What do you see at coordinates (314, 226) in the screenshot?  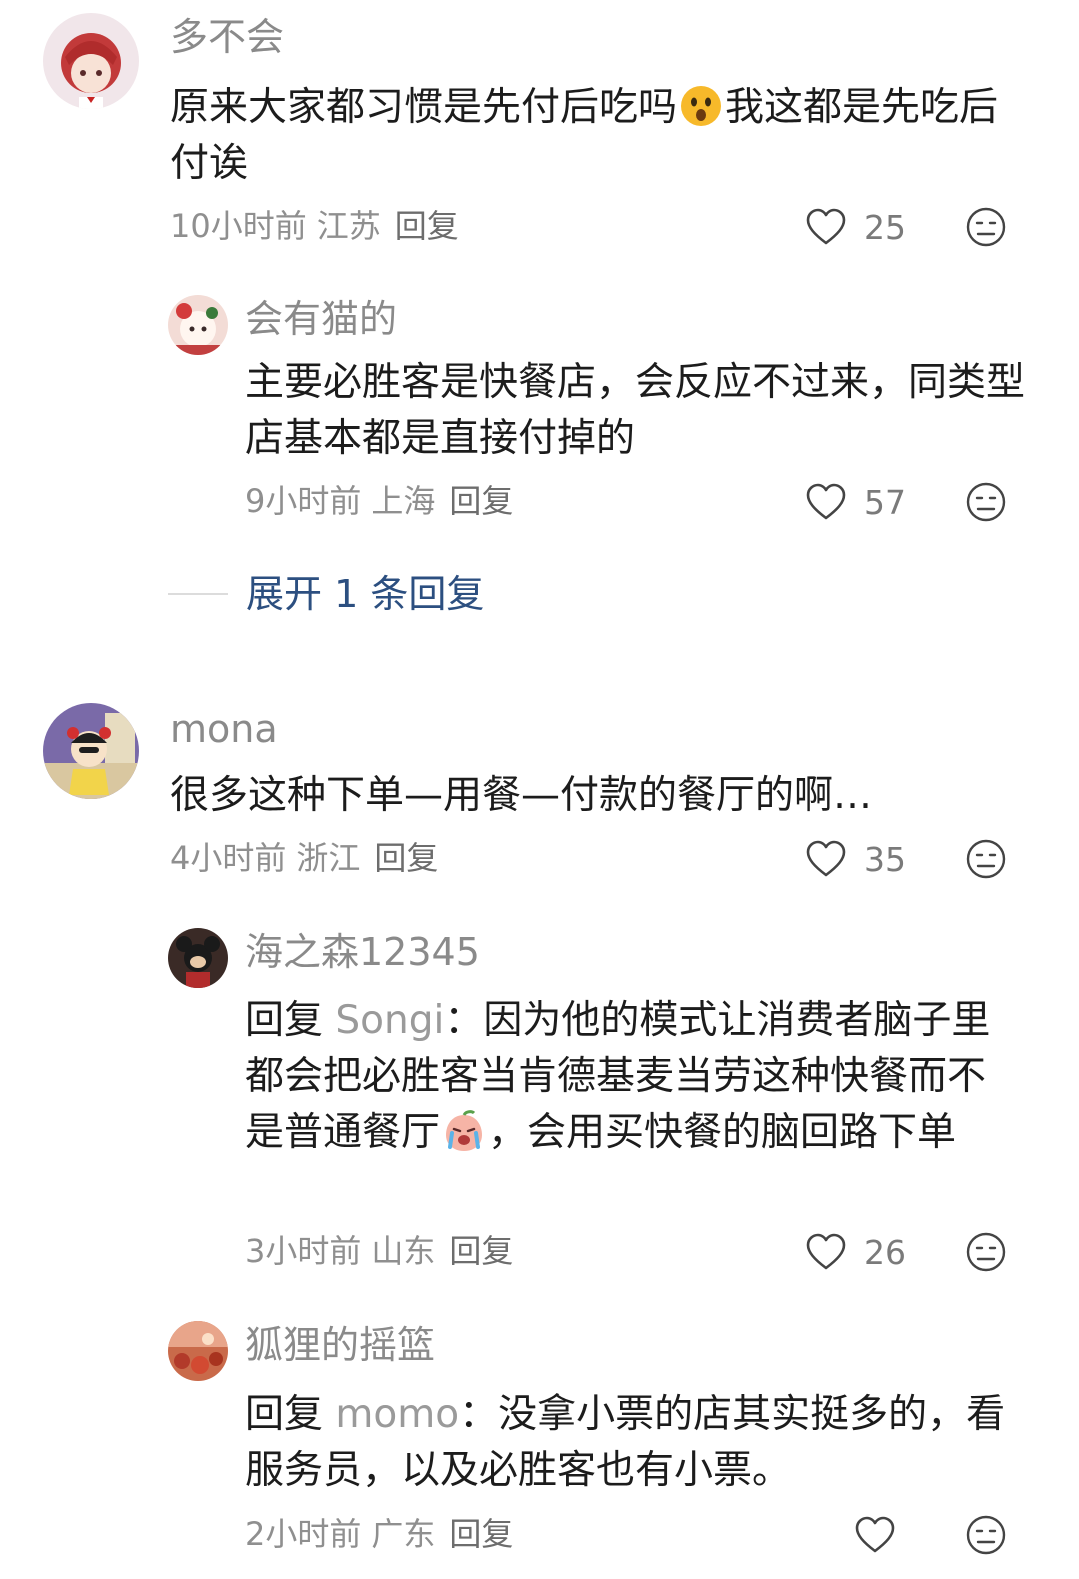 I see `comment-meta: 10小时前 江苏 回复` at bounding box center [314, 226].